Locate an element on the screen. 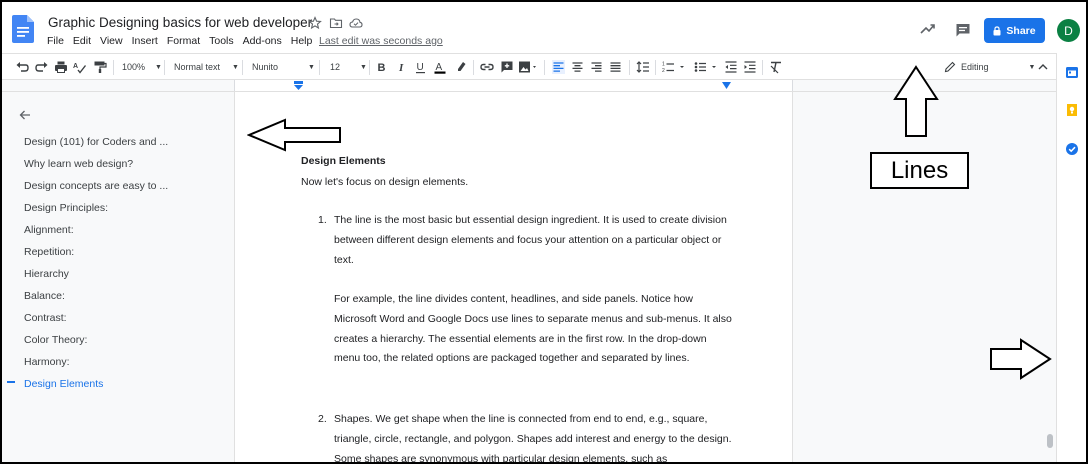  comments-icon is located at coordinates (963, 30).